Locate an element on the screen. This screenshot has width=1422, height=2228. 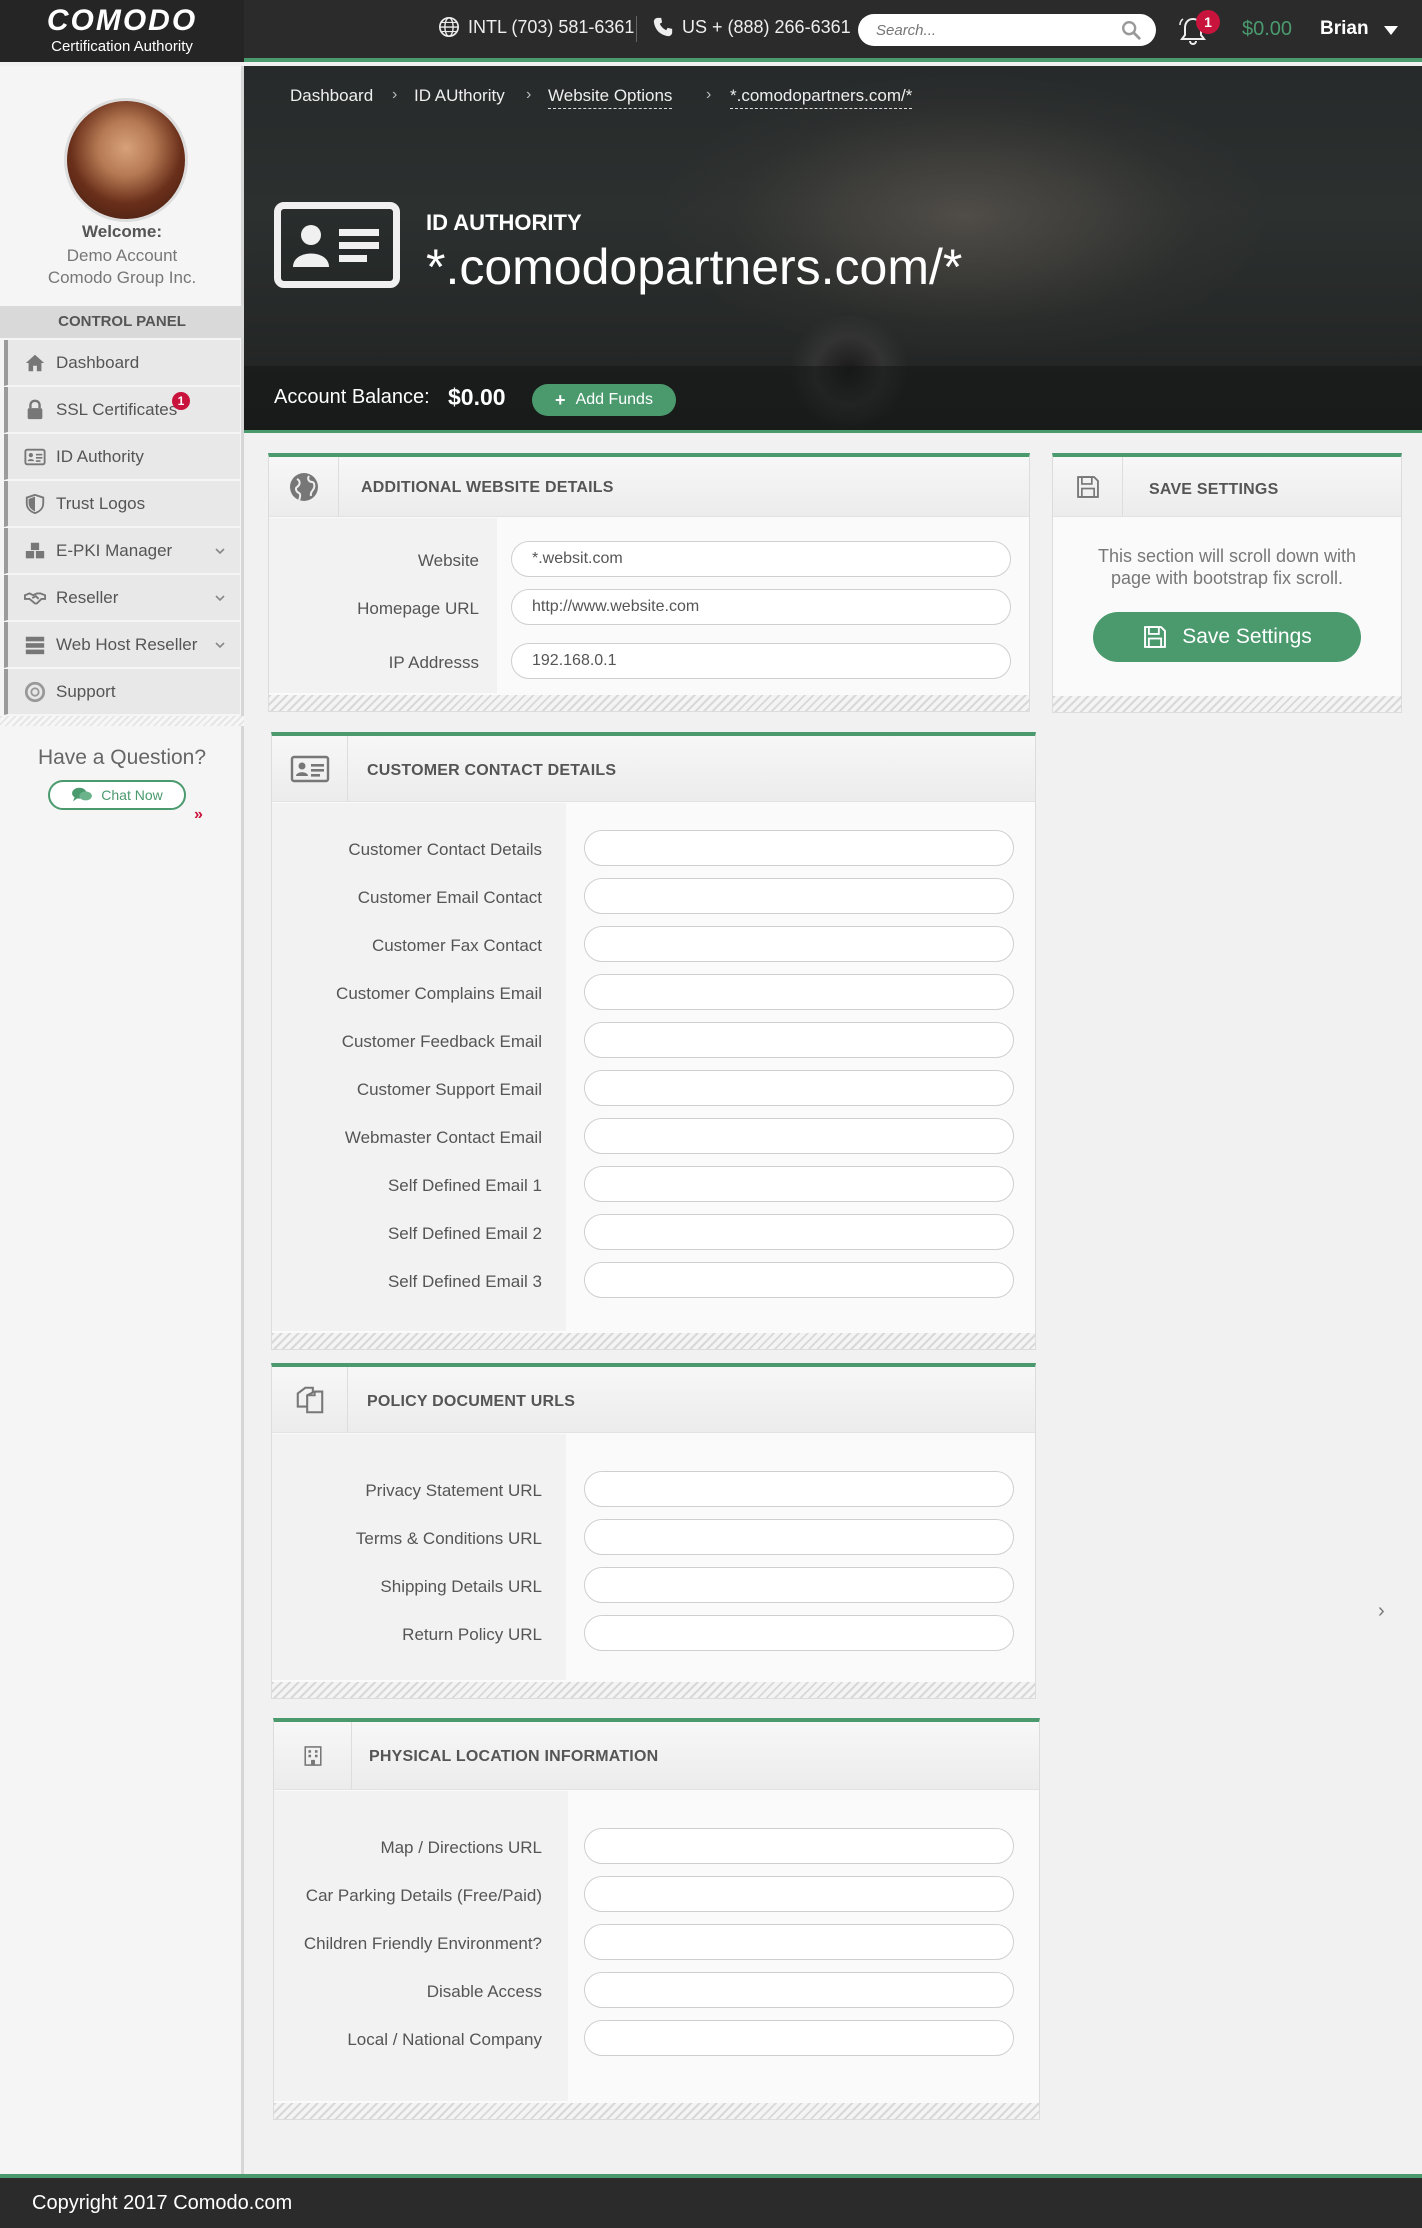
account-name: Demo Account is located at coordinates (122, 255).